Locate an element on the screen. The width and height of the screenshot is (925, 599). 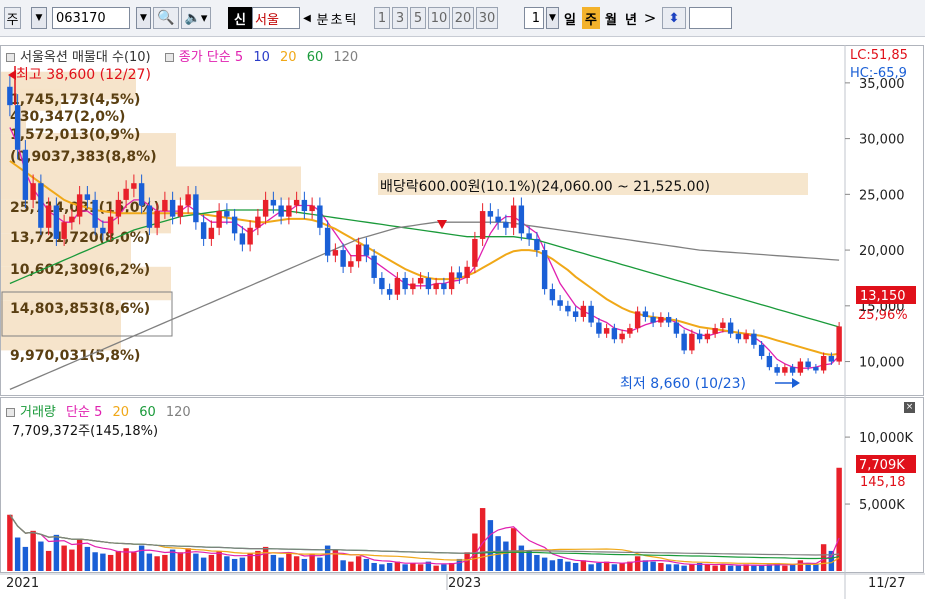
tab-week: 주 is located at coordinates (591, 18).